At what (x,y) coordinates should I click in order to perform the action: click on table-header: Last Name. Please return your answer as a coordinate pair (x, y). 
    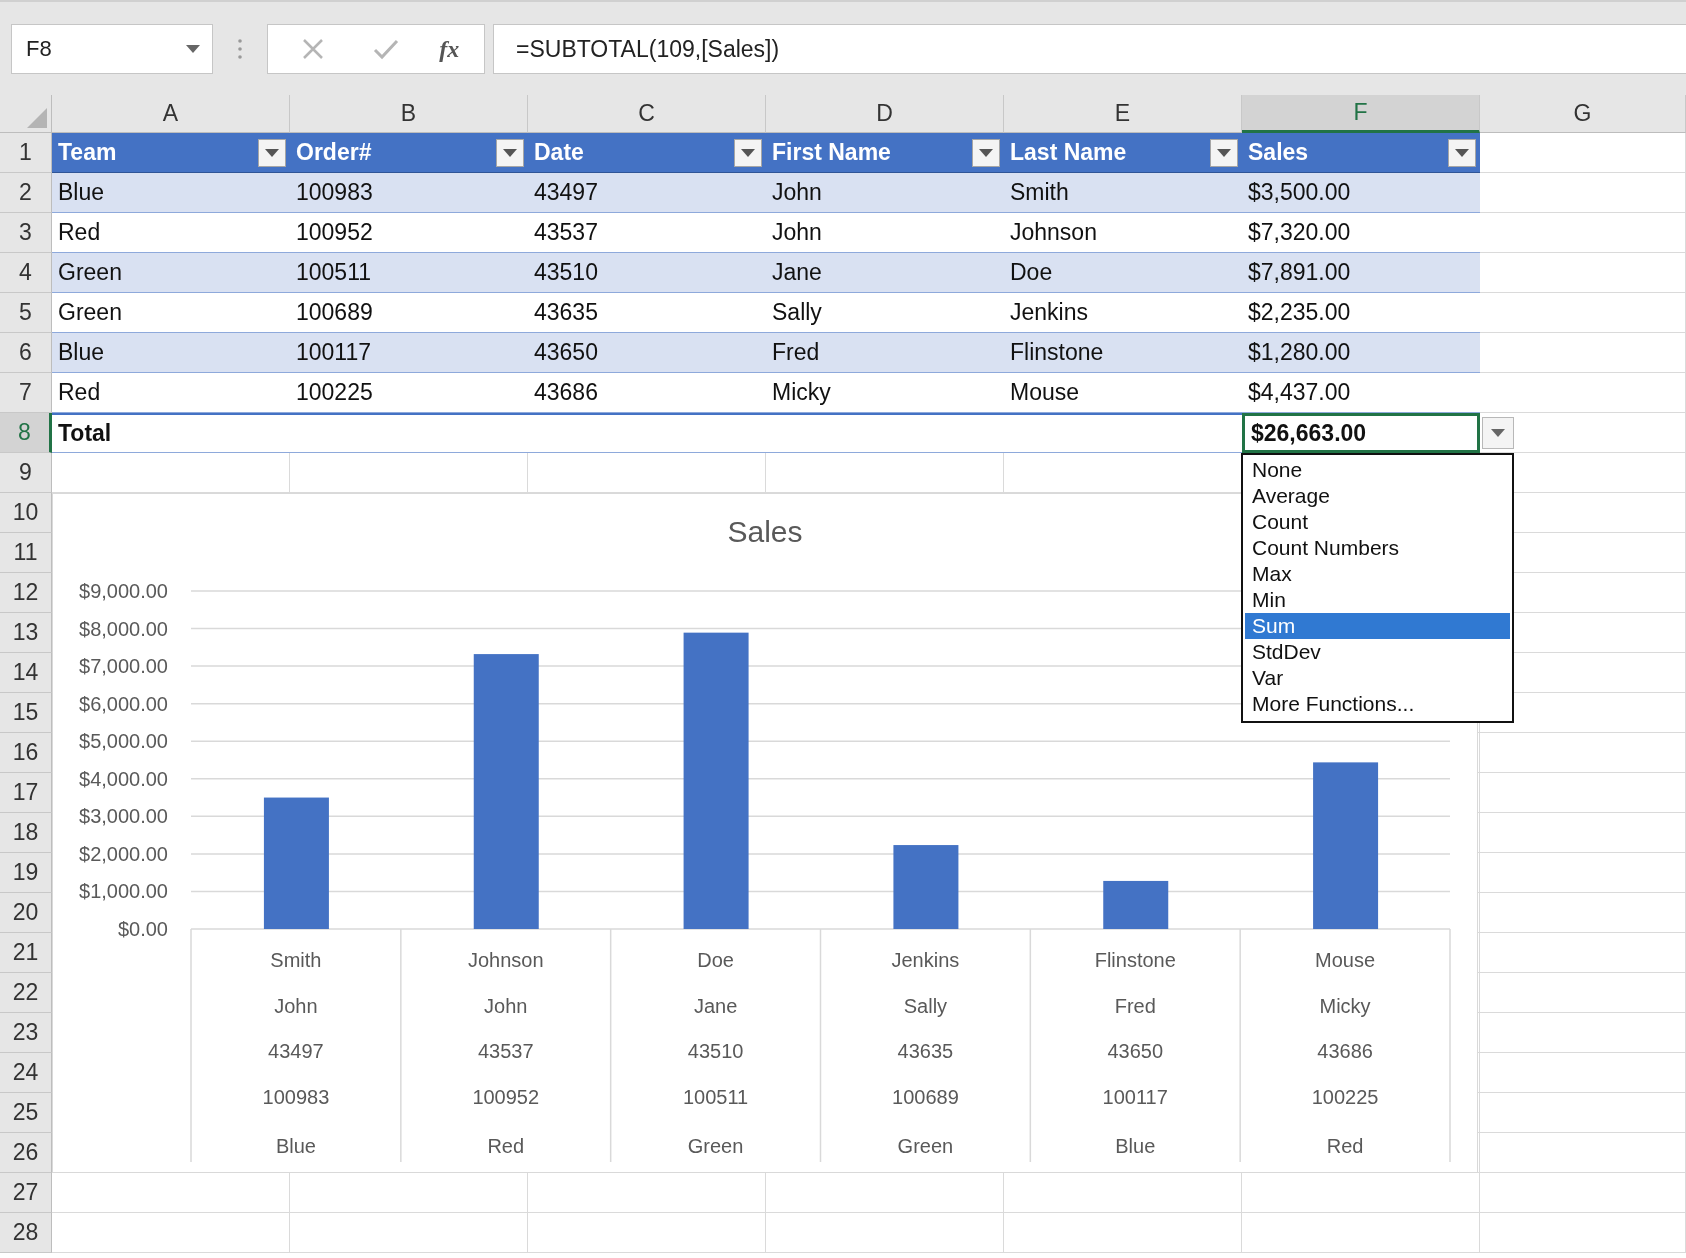
    Looking at the image, I should click on (1068, 152).